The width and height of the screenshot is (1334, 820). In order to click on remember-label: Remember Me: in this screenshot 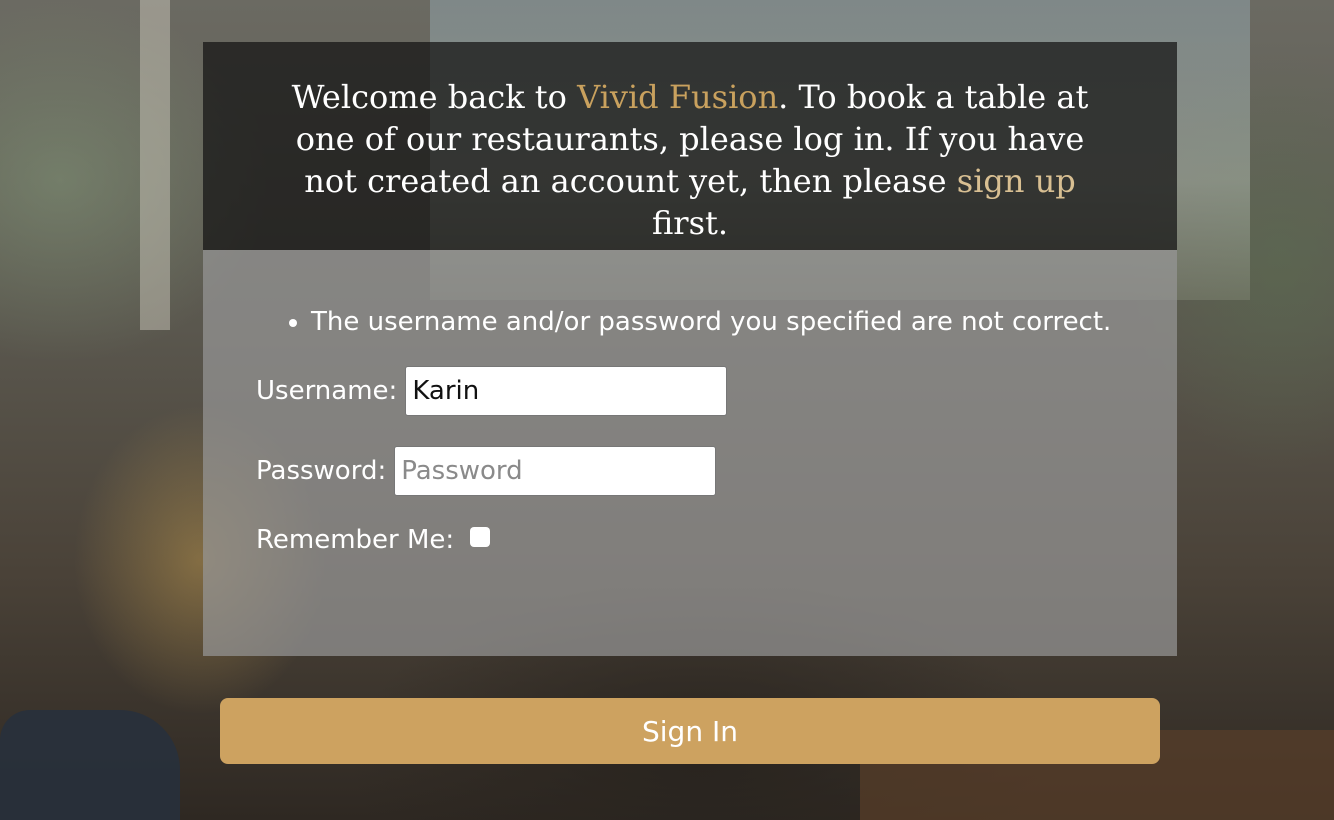, I will do `click(355, 540)`.